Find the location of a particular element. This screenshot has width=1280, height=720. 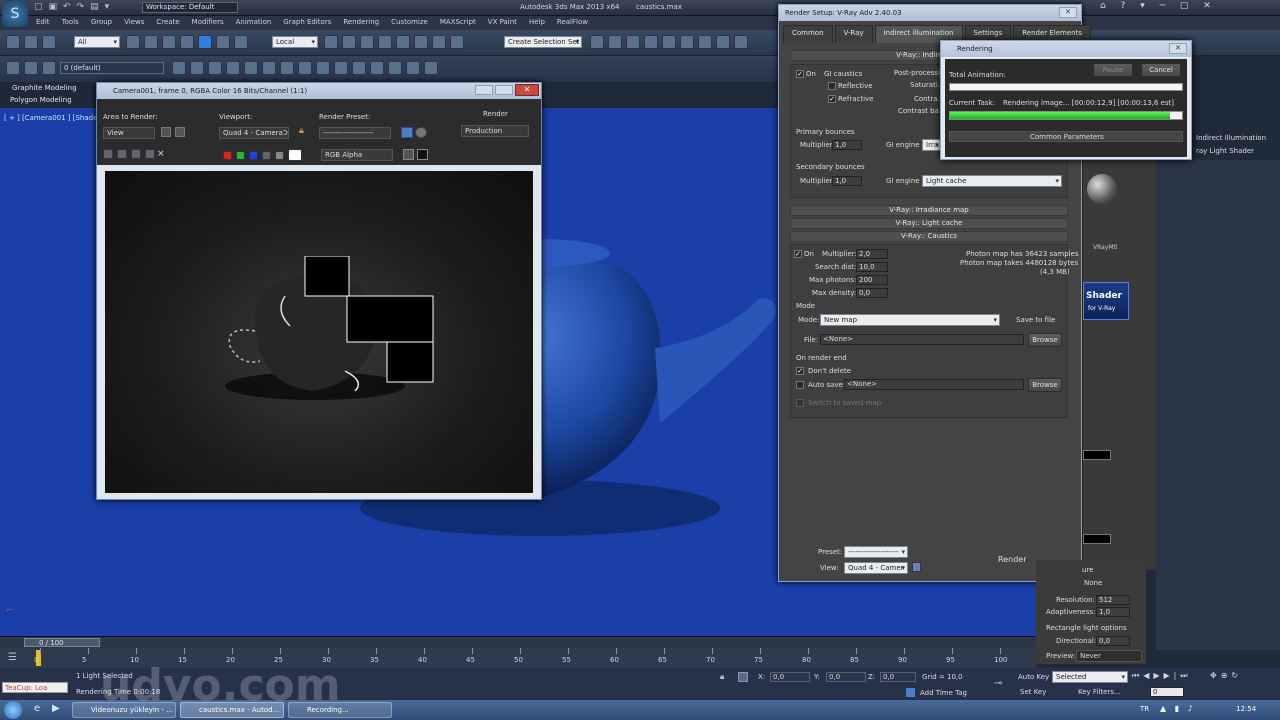

window-crossing-icon is located at coordinates (187, 42).